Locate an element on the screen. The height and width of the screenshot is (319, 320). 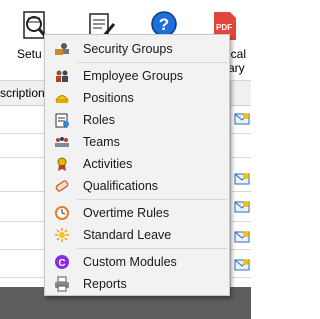
teams-icon is located at coordinates (62, 142).